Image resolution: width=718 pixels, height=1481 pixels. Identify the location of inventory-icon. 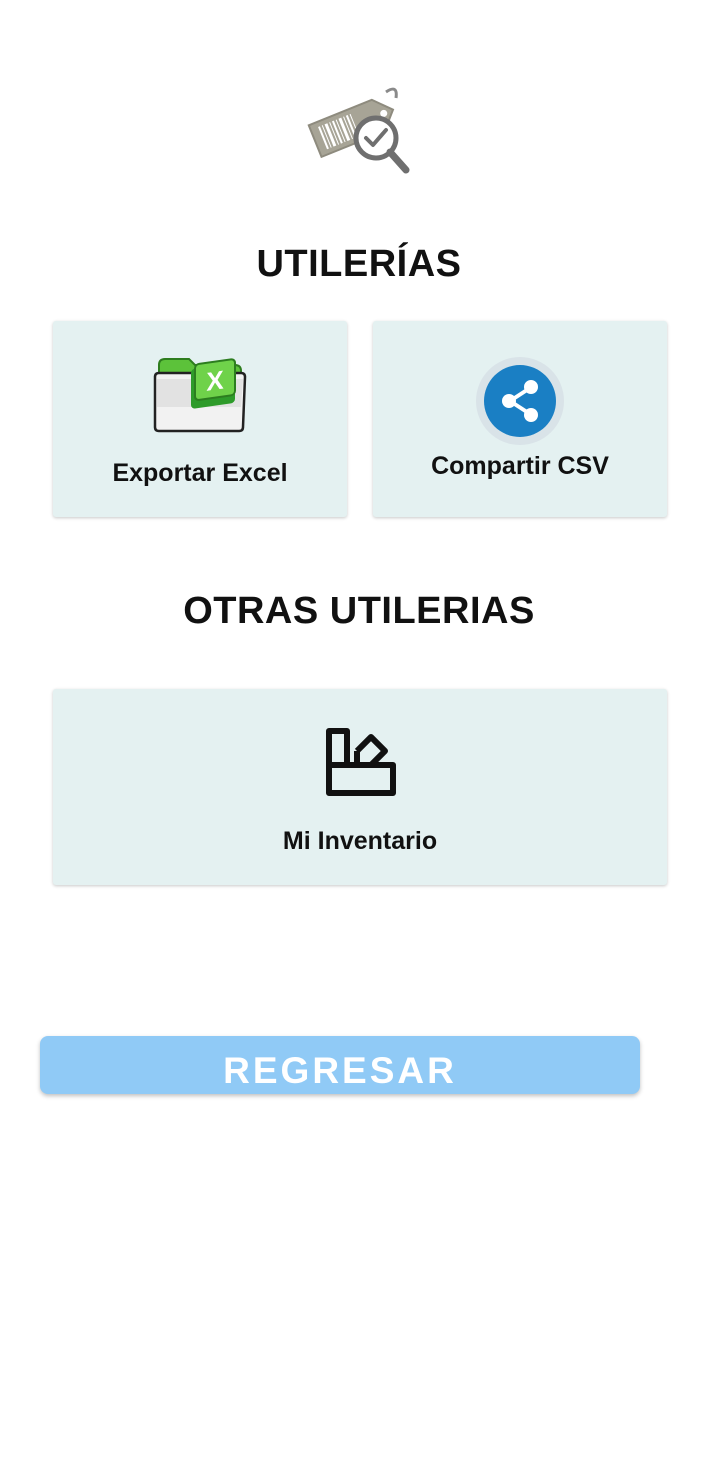
(361, 763).